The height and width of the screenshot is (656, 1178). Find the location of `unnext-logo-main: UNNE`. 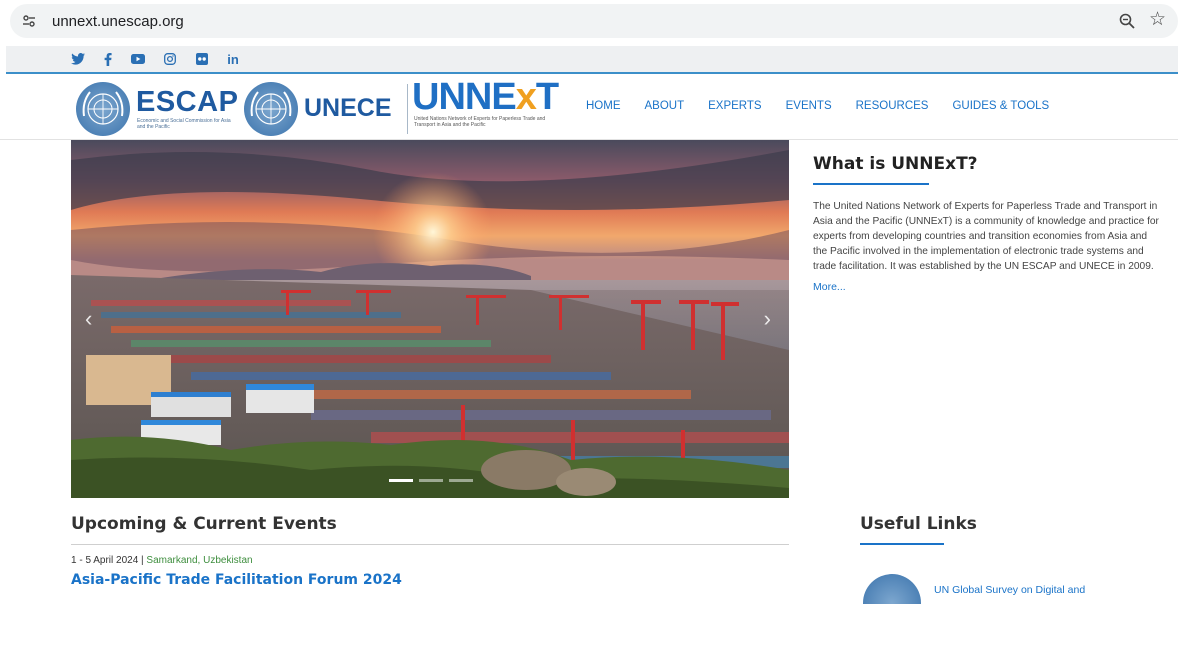

unnext-logo-main: UNNE is located at coordinates (464, 97).